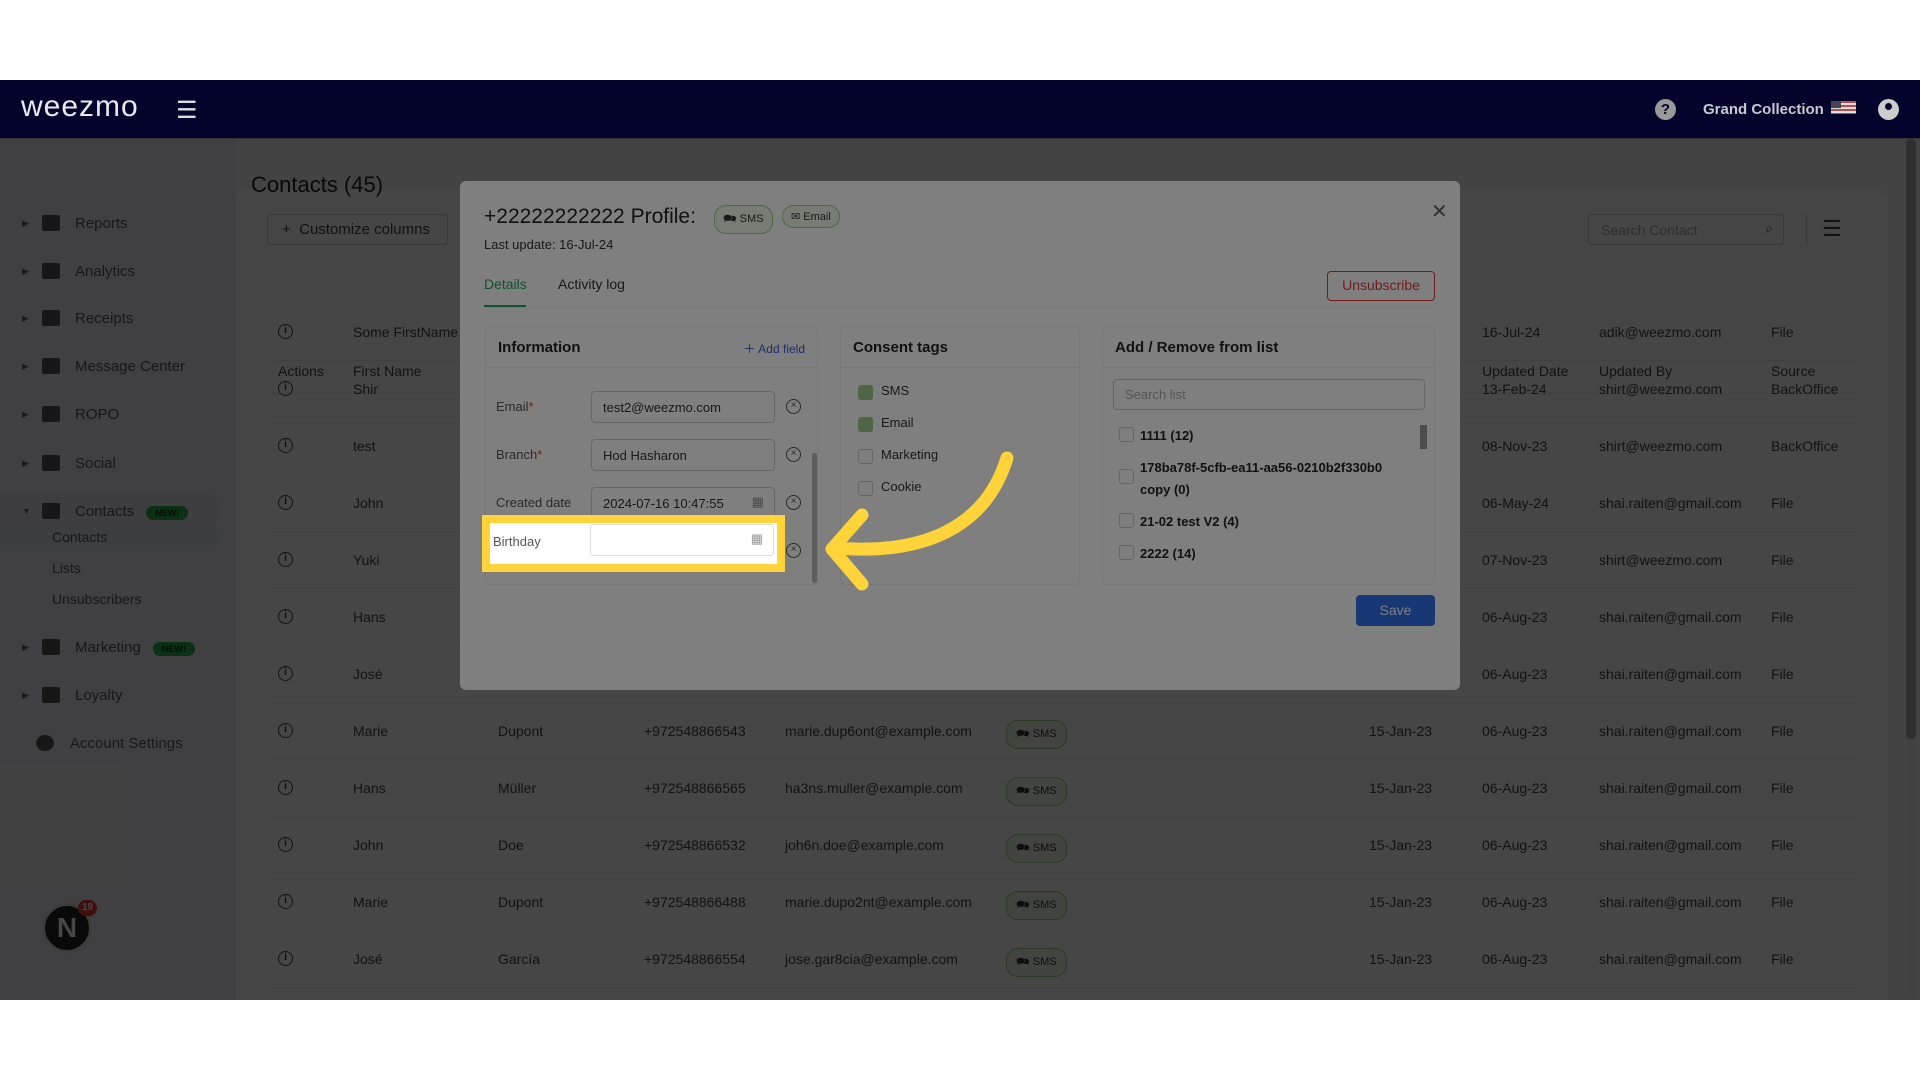  I want to click on weezmo-logo: weezmo, so click(80, 107).